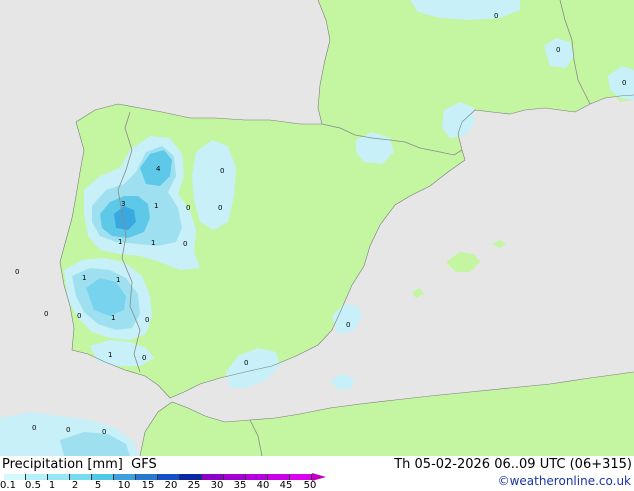 The width and height of the screenshot is (634, 491). What do you see at coordinates (84, 278) in the screenshot?
I see `label-alentejo-w: 1` at bounding box center [84, 278].